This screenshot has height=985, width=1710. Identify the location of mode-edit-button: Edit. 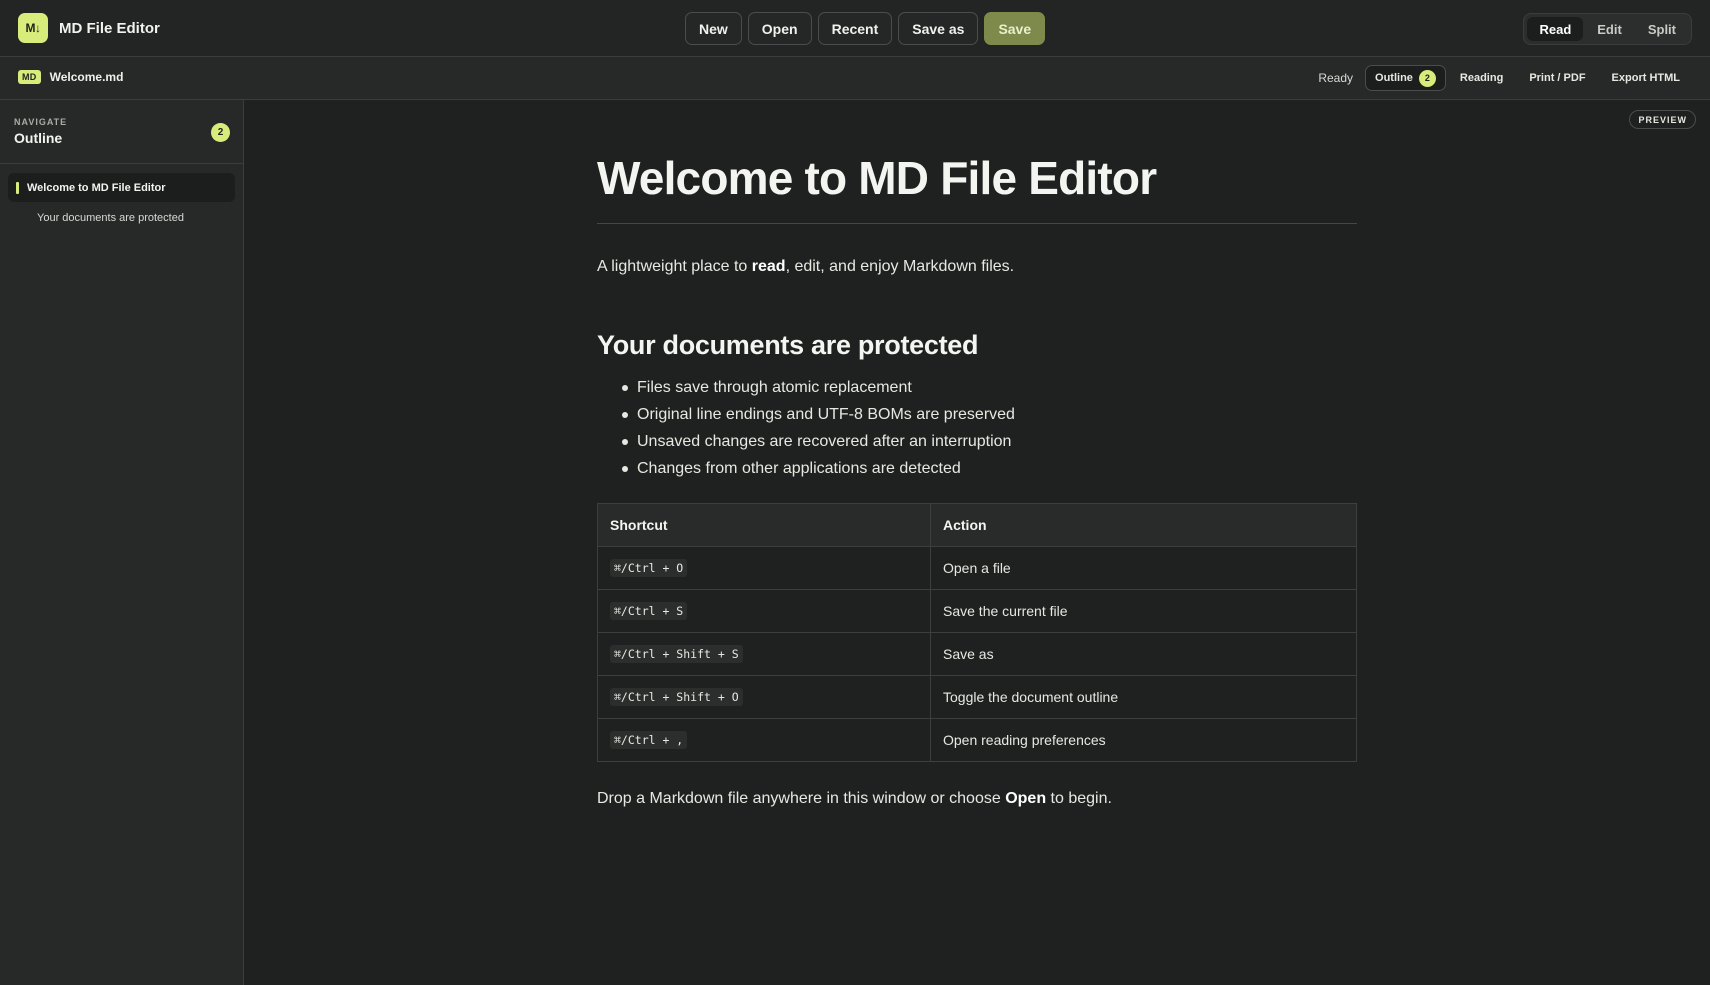
(1609, 29).